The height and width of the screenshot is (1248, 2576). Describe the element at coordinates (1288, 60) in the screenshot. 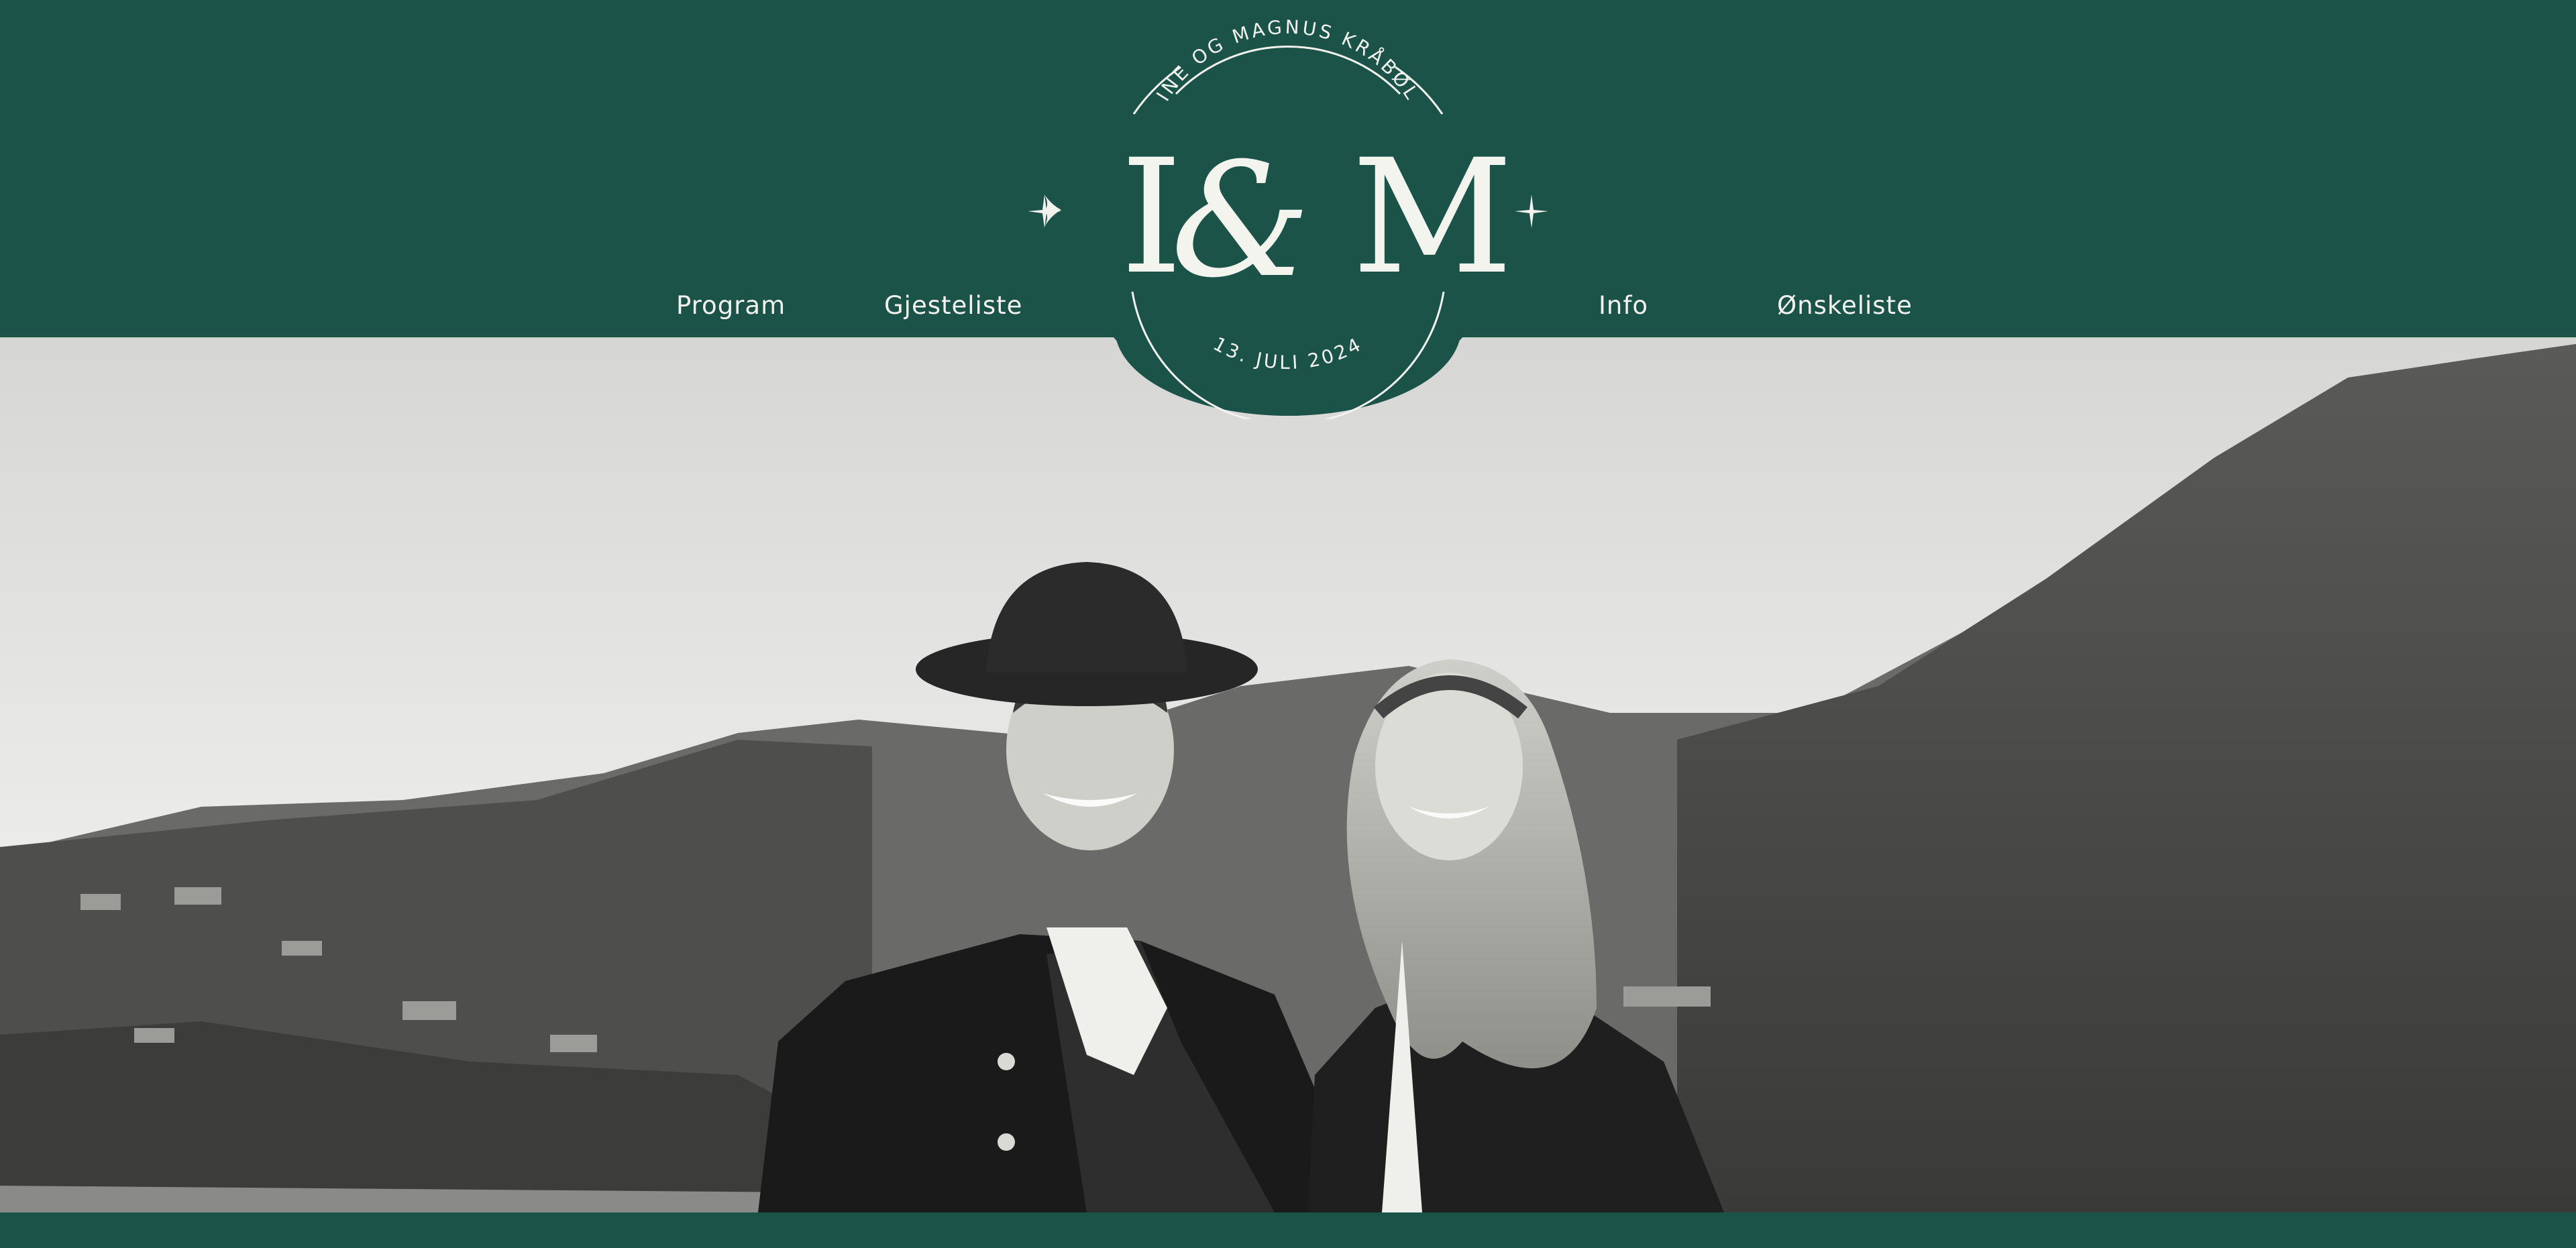

I see `logo-names: INE OG MAGNUS KRÅBØL` at that location.